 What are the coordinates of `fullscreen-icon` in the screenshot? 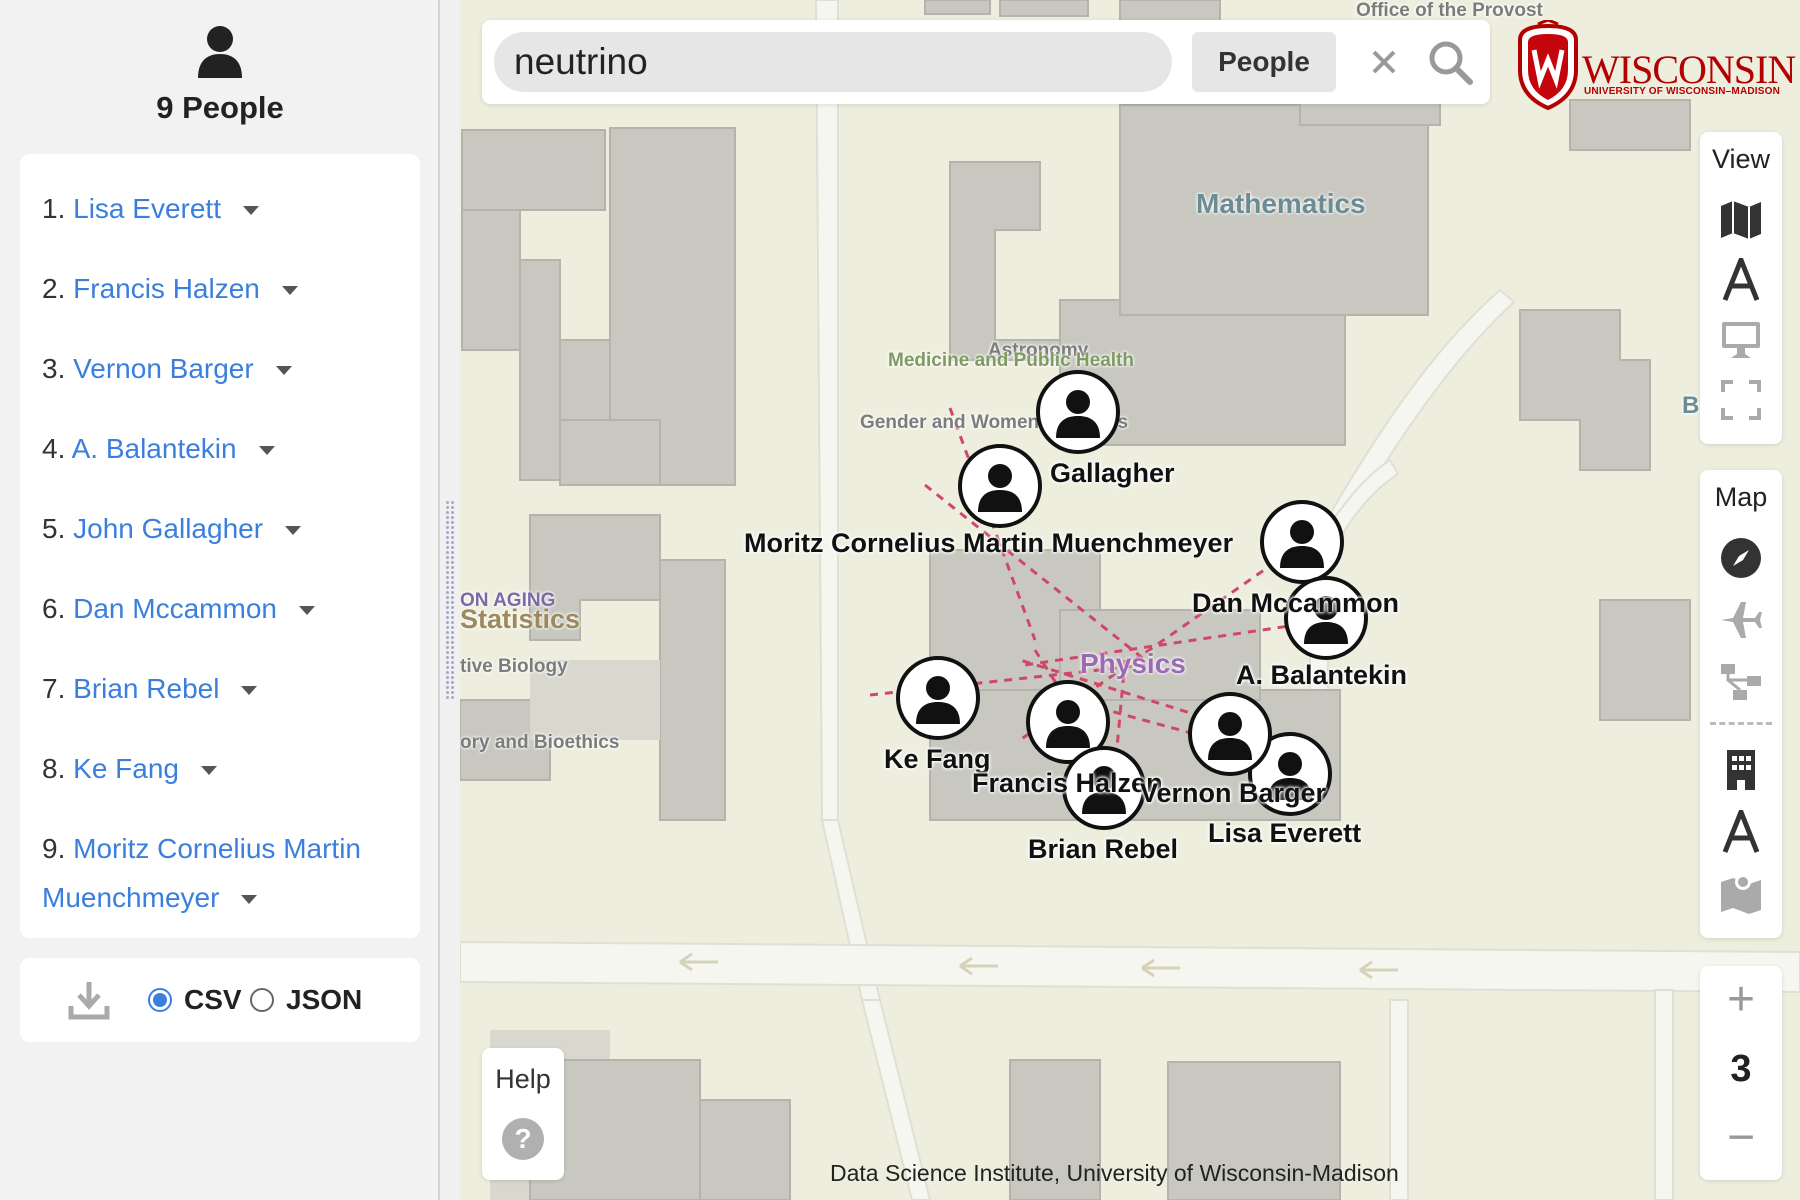 It's located at (1741, 400).